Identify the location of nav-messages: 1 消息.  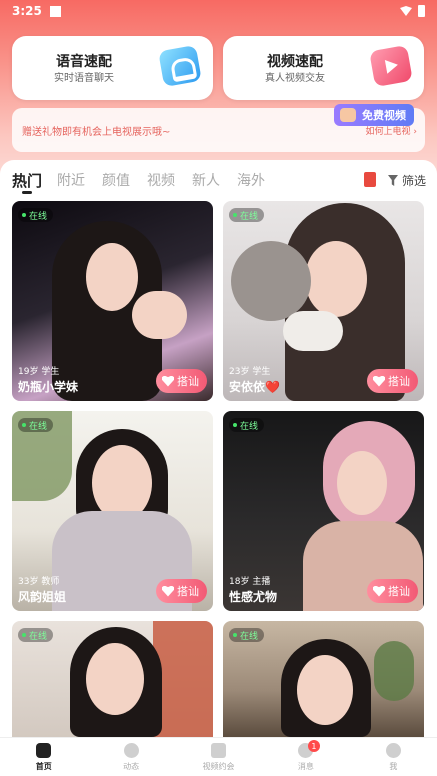
(305, 757).